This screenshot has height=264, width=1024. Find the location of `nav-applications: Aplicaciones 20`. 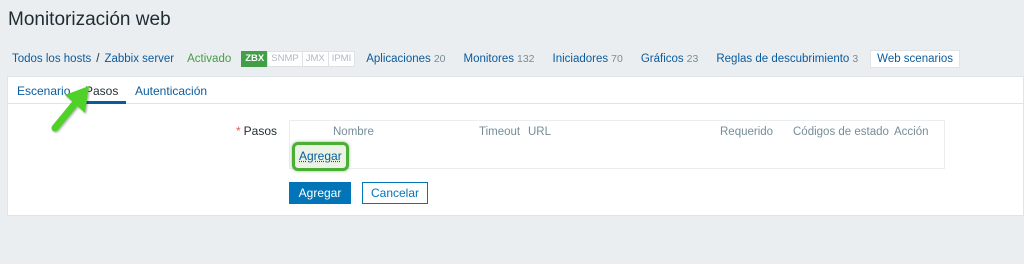

nav-applications: Aplicaciones 20 is located at coordinates (405, 59).